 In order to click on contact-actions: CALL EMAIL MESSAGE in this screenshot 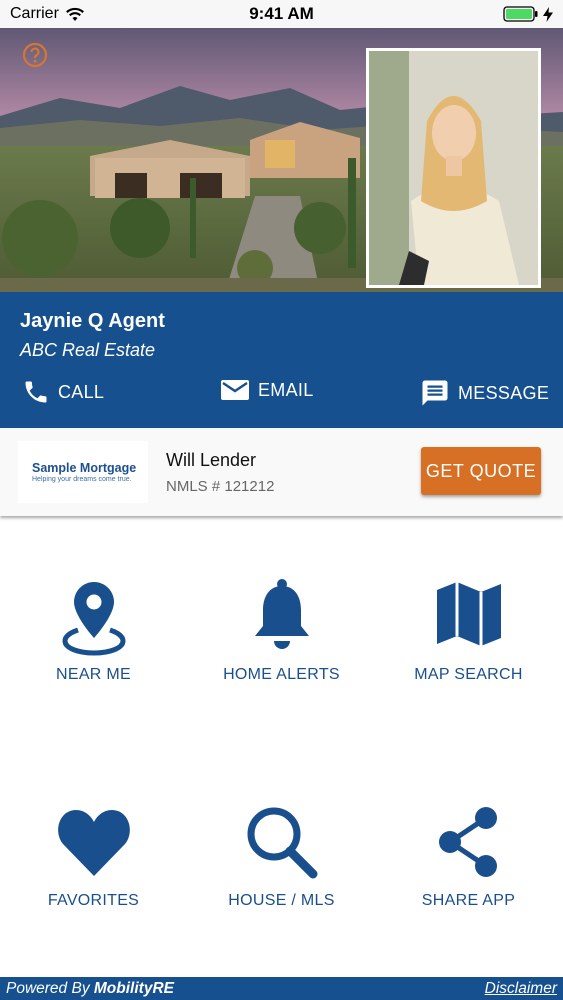, I will do `click(281, 395)`.